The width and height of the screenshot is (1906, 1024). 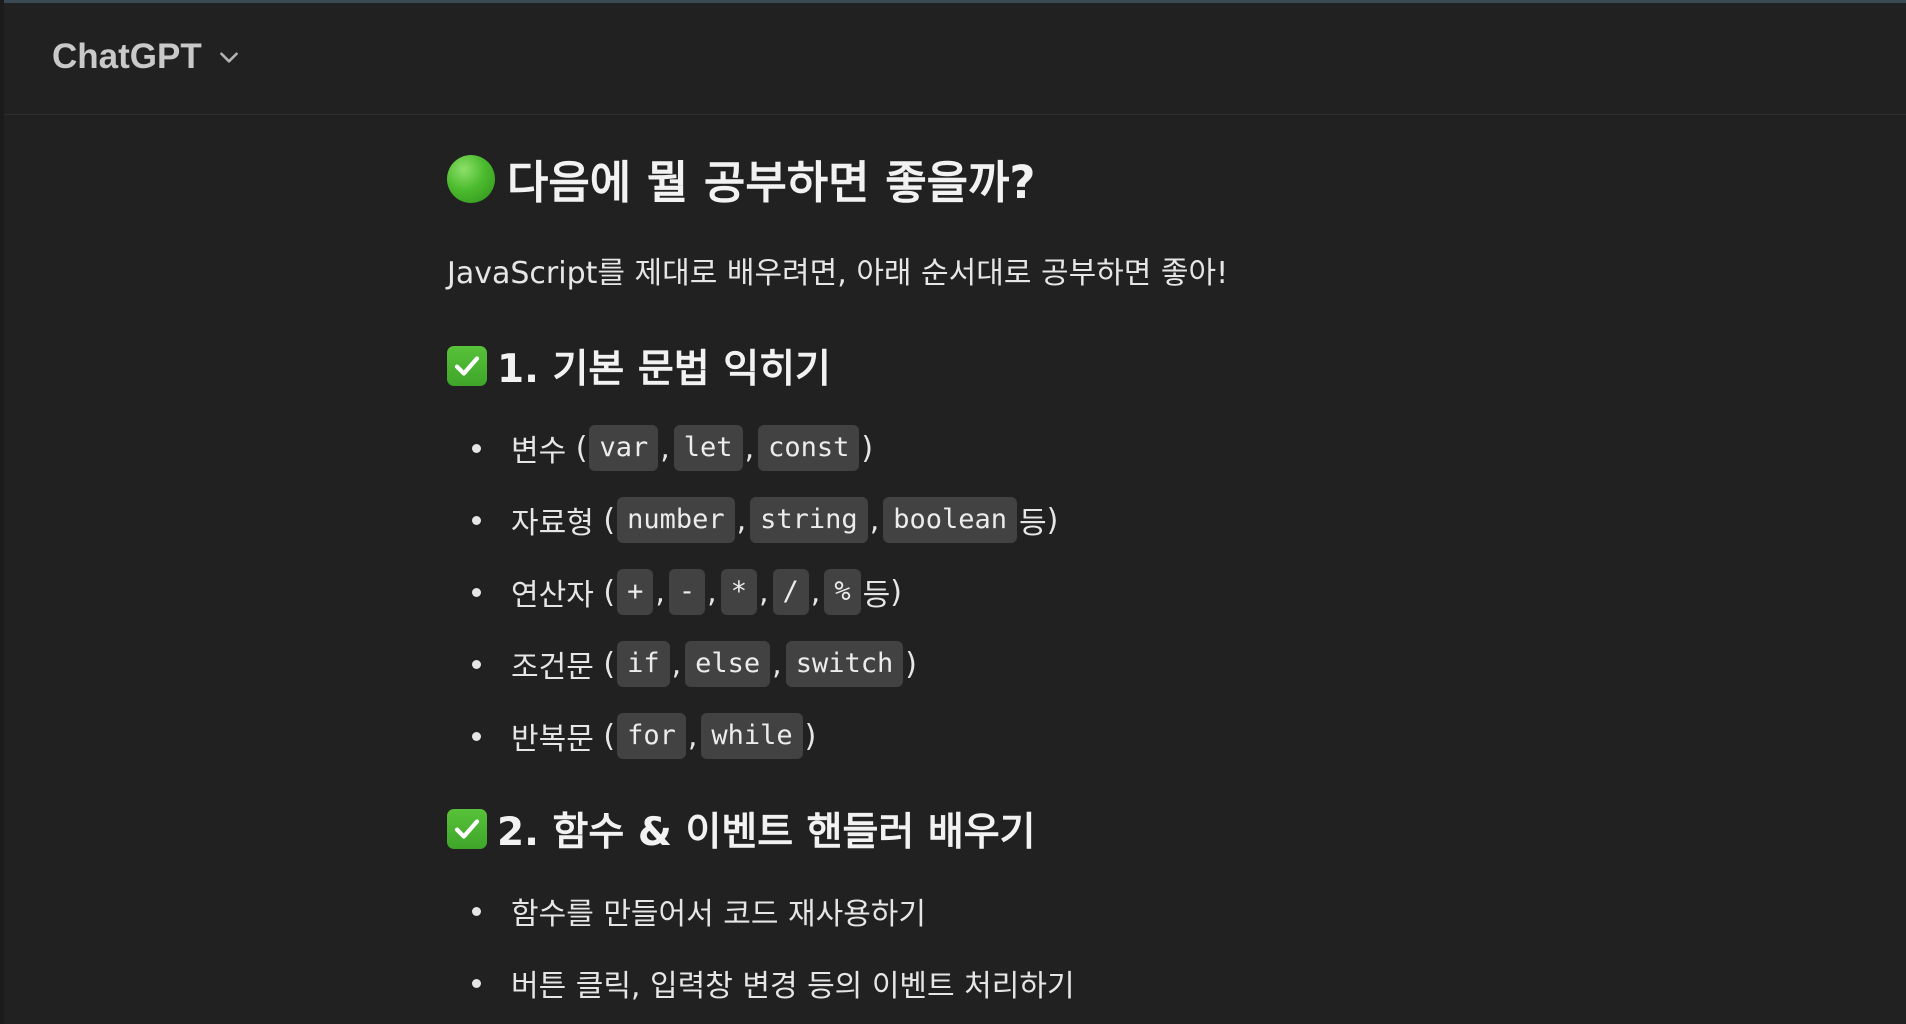 I want to click on inline-code: boolean, so click(x=950, y=520).